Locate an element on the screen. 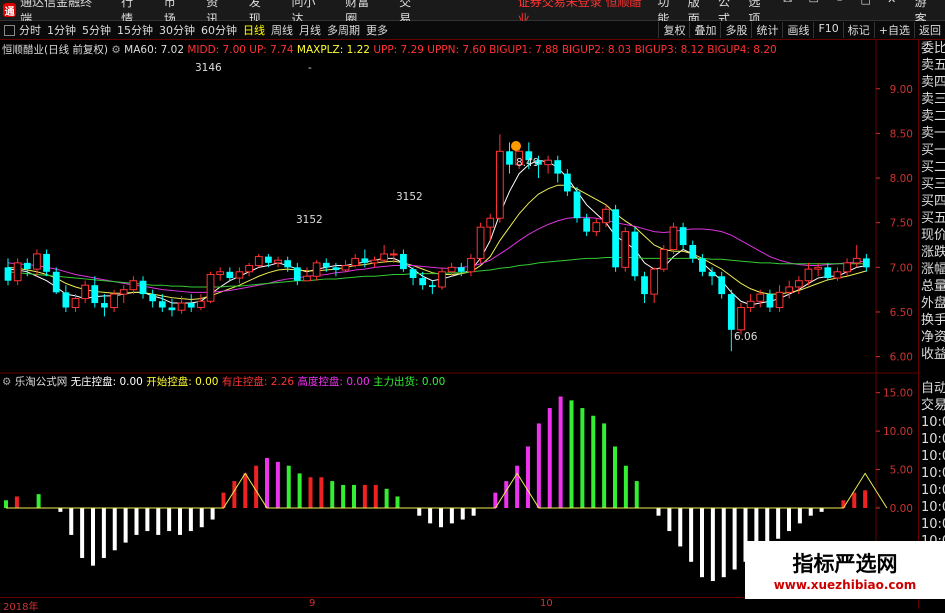 The height and width of the screenshot is (613, 945). indicator-name: 乐淘公式网 is located at coordinates (41, 382).